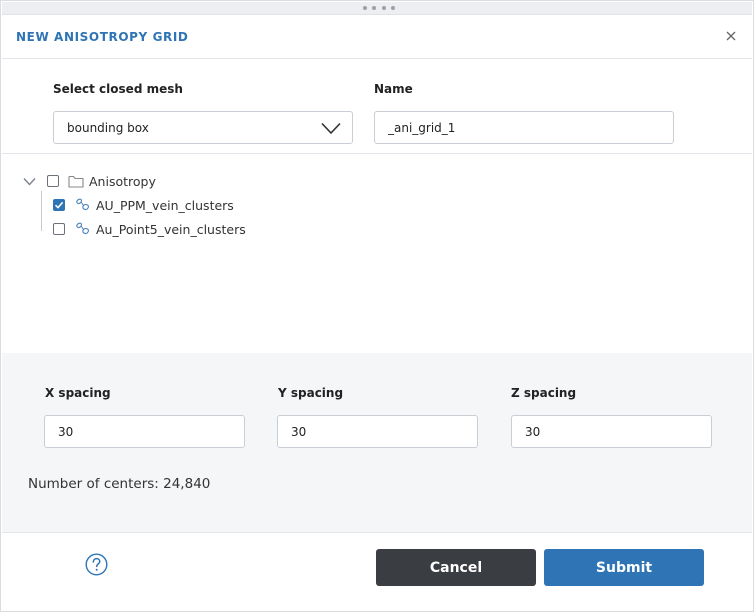  I want to click on name-label: Name, so click(393, 89).